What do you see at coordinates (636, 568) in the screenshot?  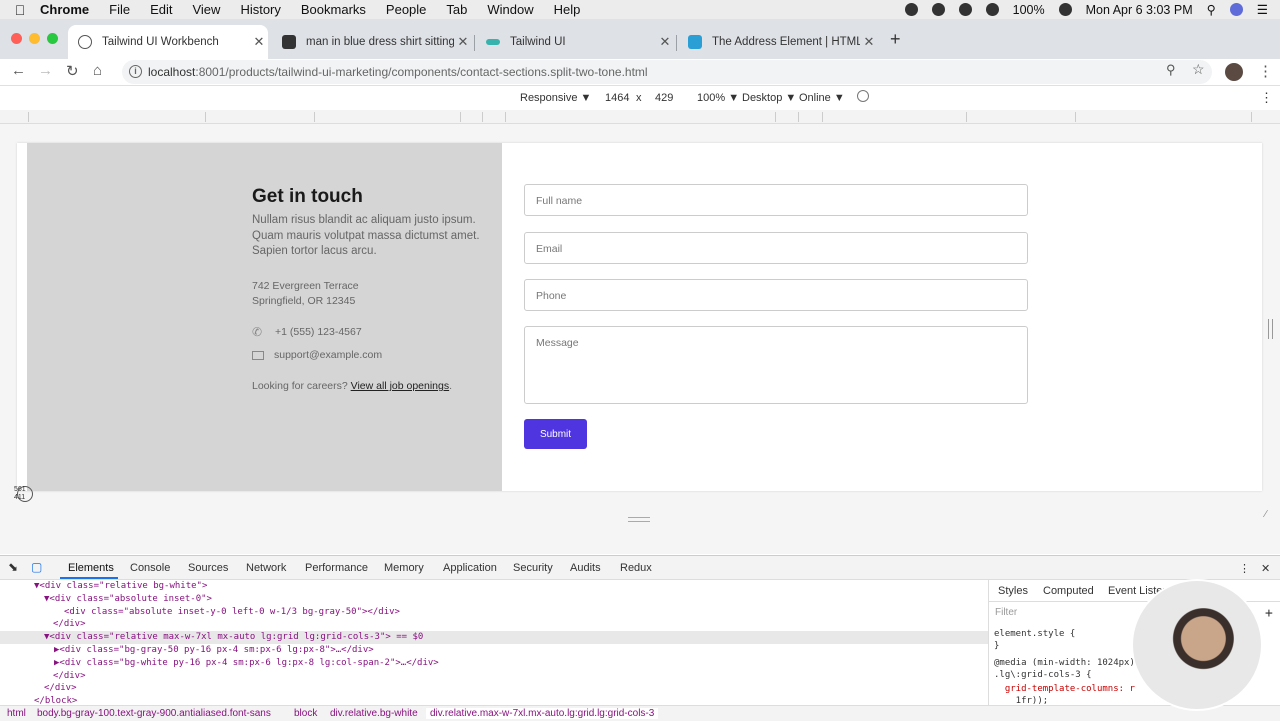 I see `tab-redux: Redux` at bounding box center [636, 568].